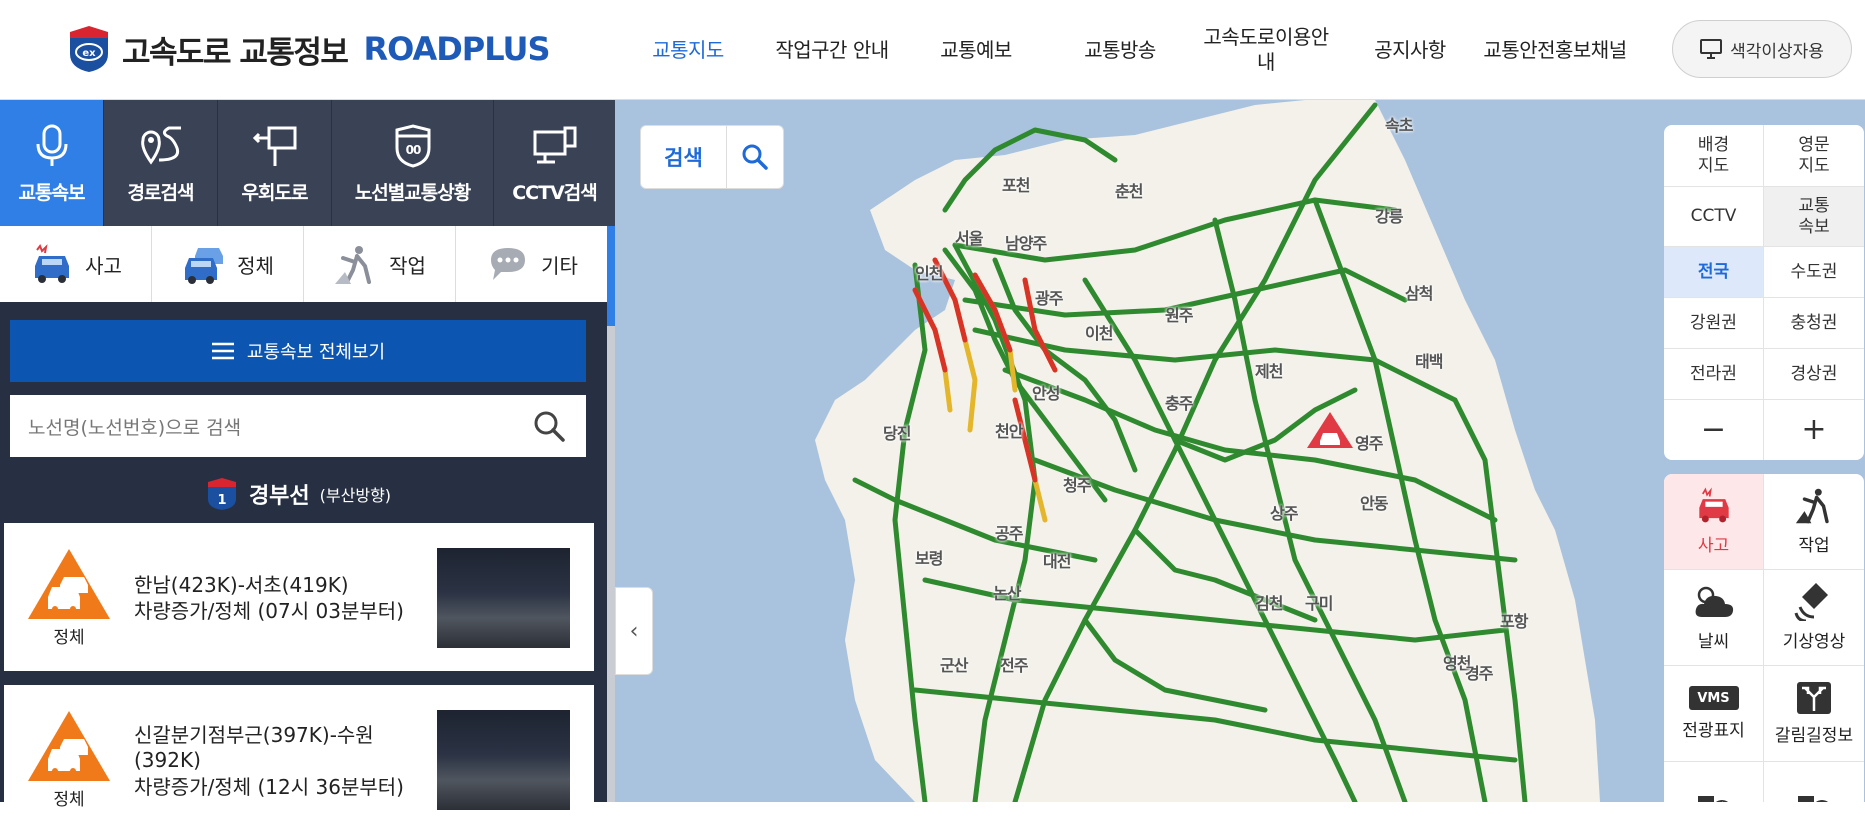 The width and height of the screenshot is (1865, 833). What do you see at coordinates (684, 157) in the screenshot?
I see `map-search-label: 검색` at bounding box center [684, 157].